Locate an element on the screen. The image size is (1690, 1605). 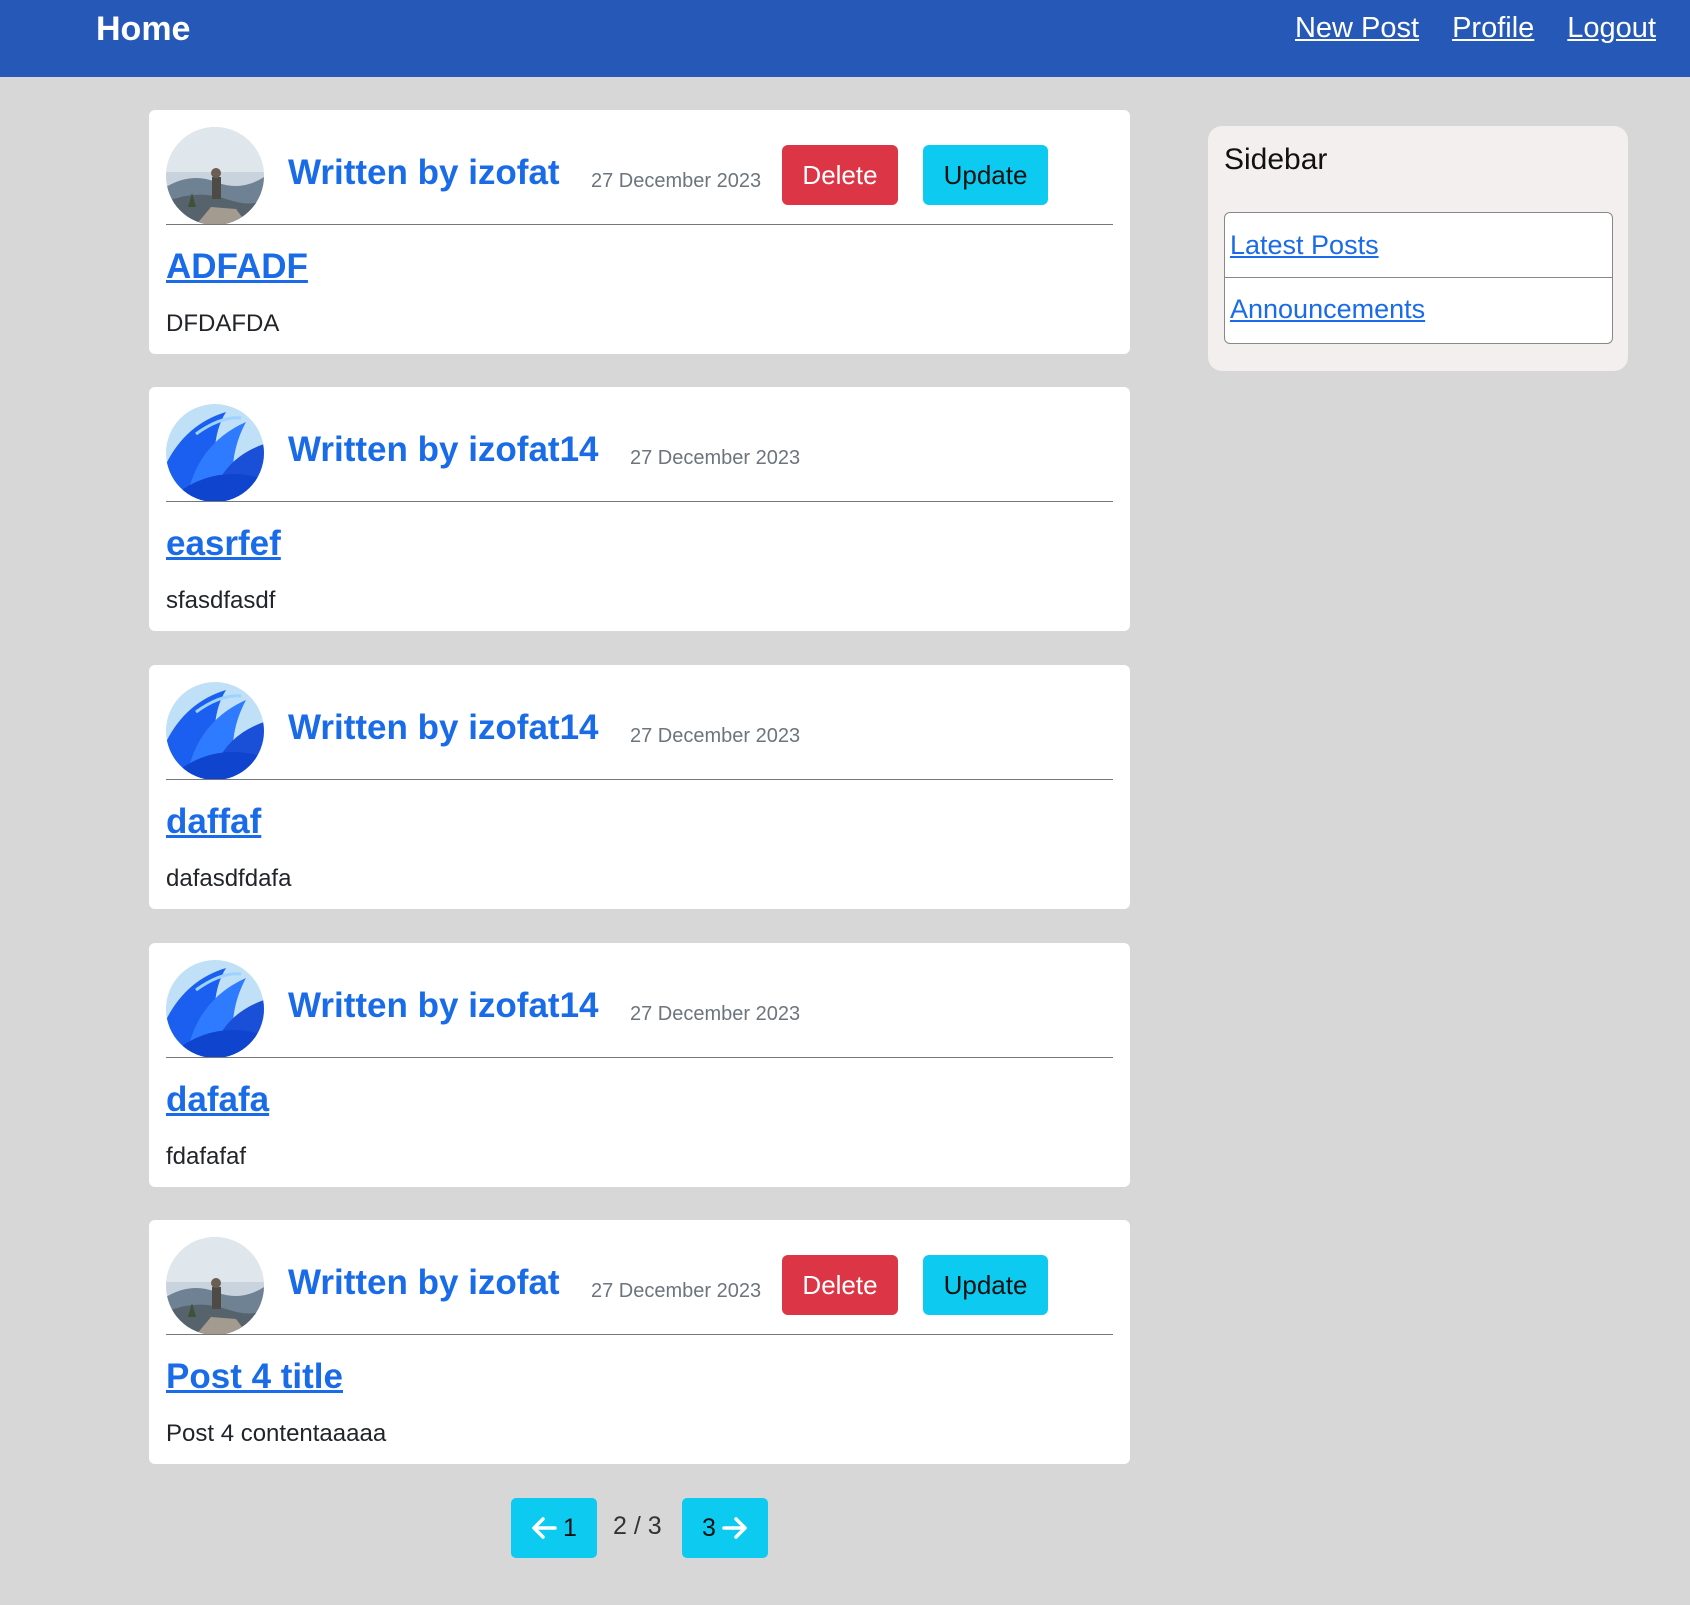
sidebar-title: Sidebar is located at coordinates (1276, 159).